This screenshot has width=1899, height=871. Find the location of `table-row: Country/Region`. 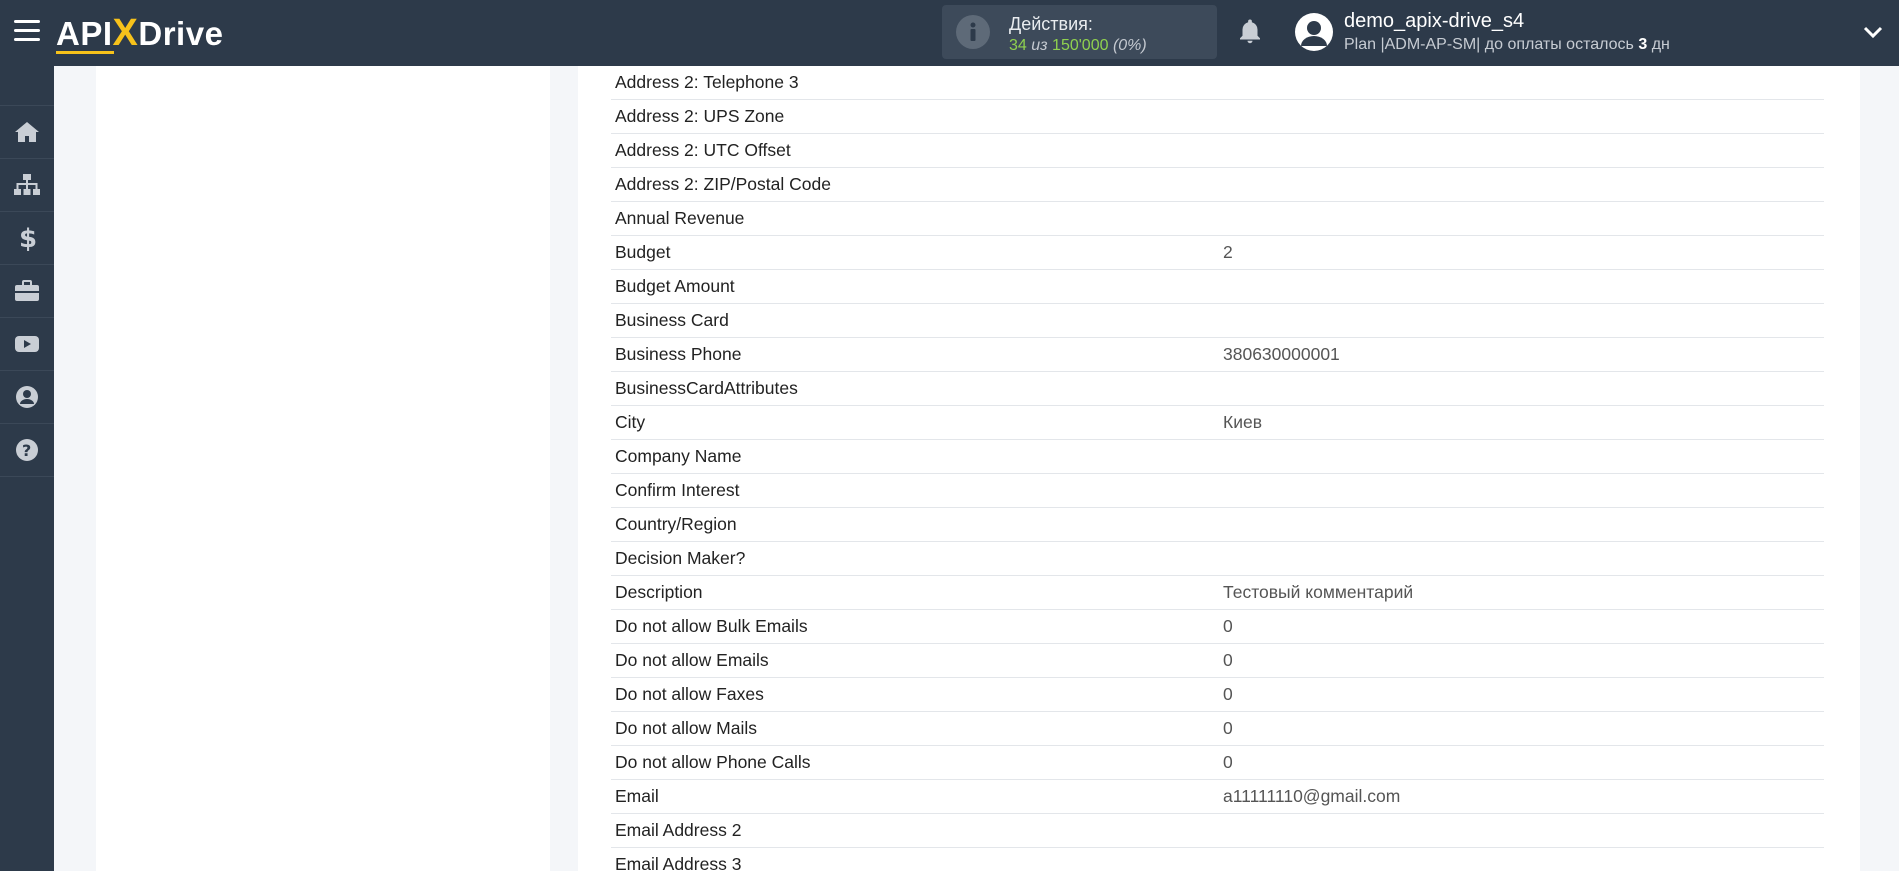

table-row: Country/Region is located at coordinates (1217, 525).